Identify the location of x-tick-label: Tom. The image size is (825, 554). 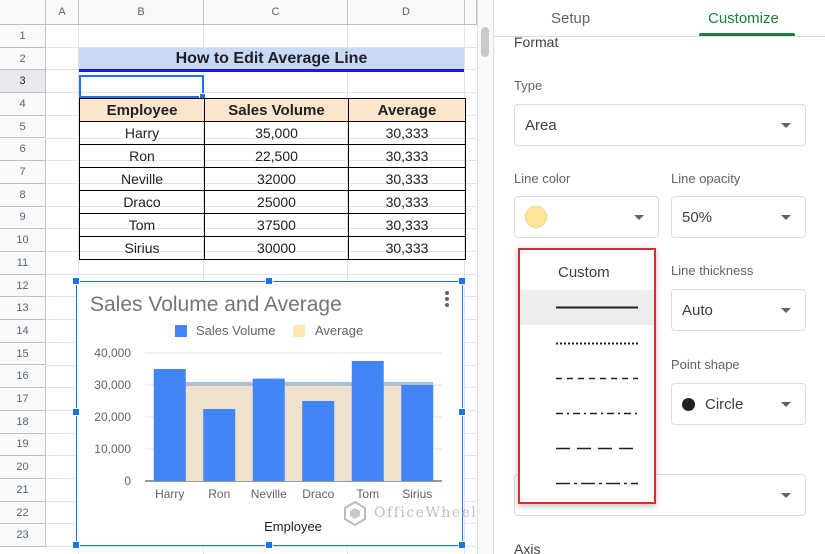
(367, 494).